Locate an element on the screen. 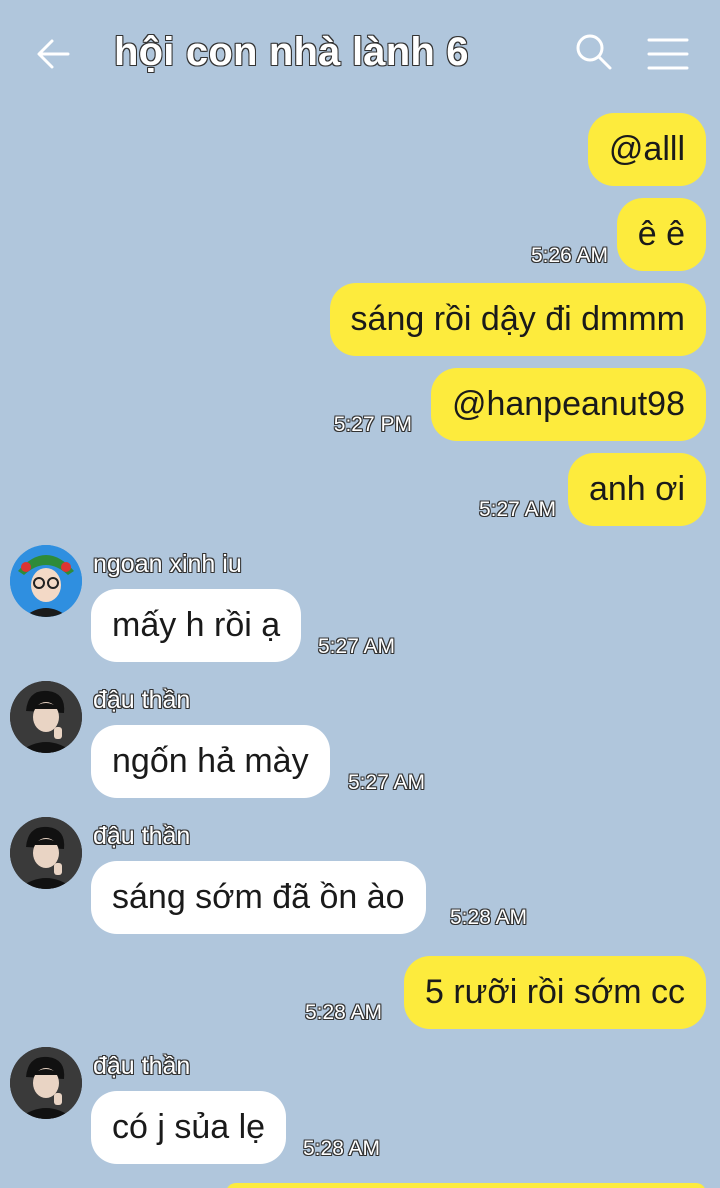 The width and height of the screenshot is (720, 1188). chat-title: hội con nhà lành 6 is located at coordinates (291, 52).